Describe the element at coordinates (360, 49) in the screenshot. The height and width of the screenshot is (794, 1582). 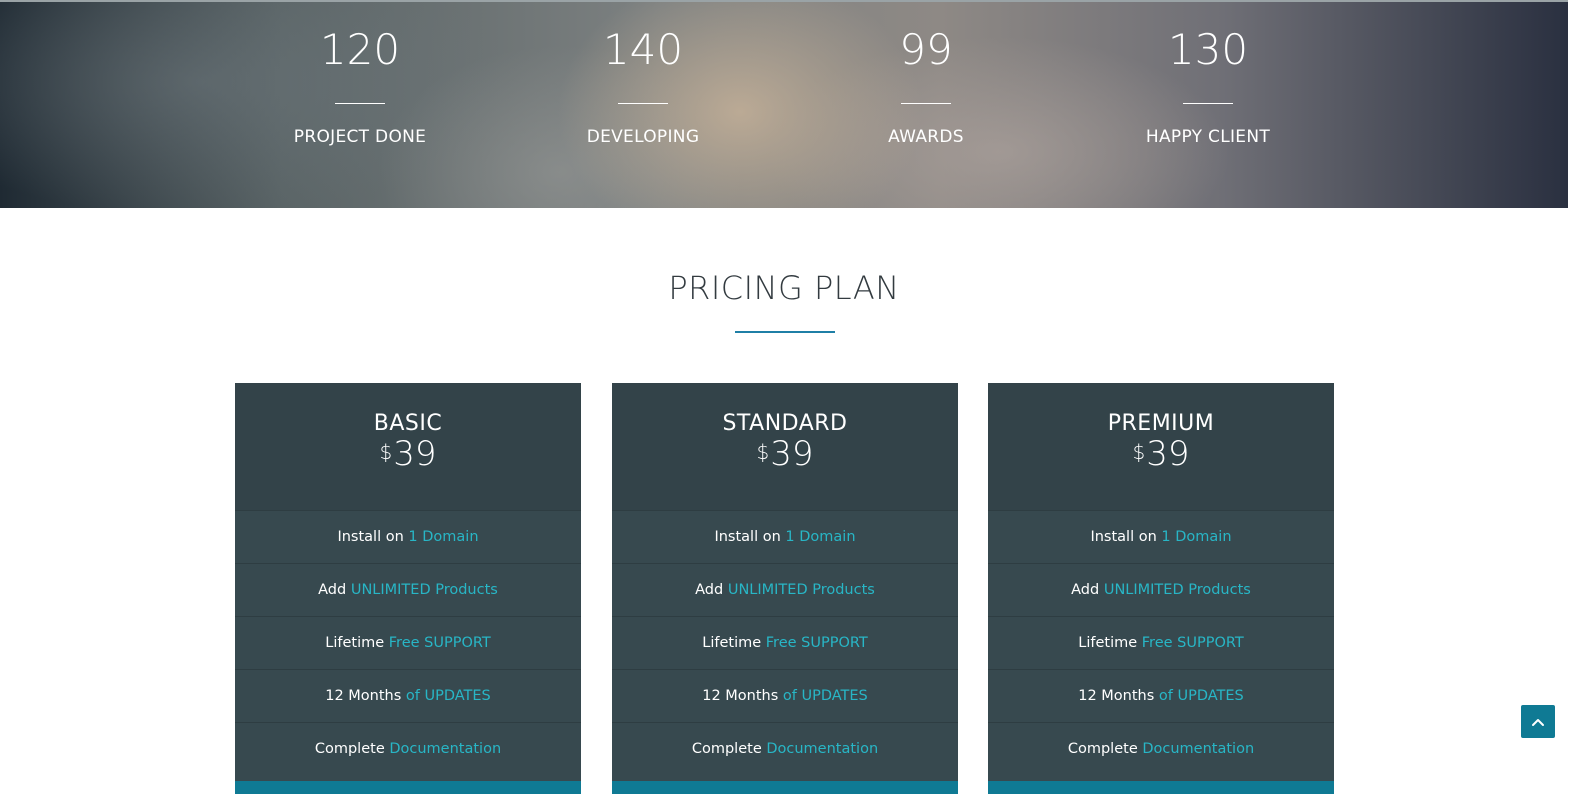
I see `stat-number: 120` at that location.